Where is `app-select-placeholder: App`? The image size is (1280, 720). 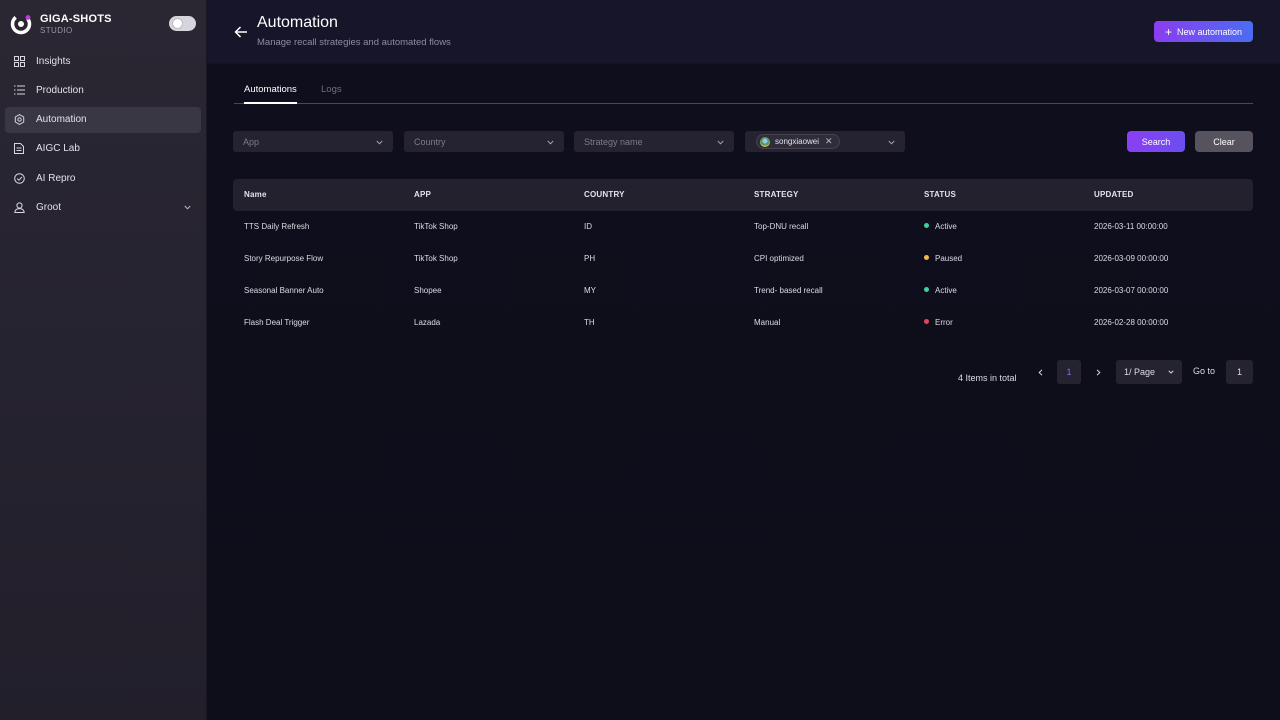 app-select-placeholder: App is located at coordinates (251, 141).